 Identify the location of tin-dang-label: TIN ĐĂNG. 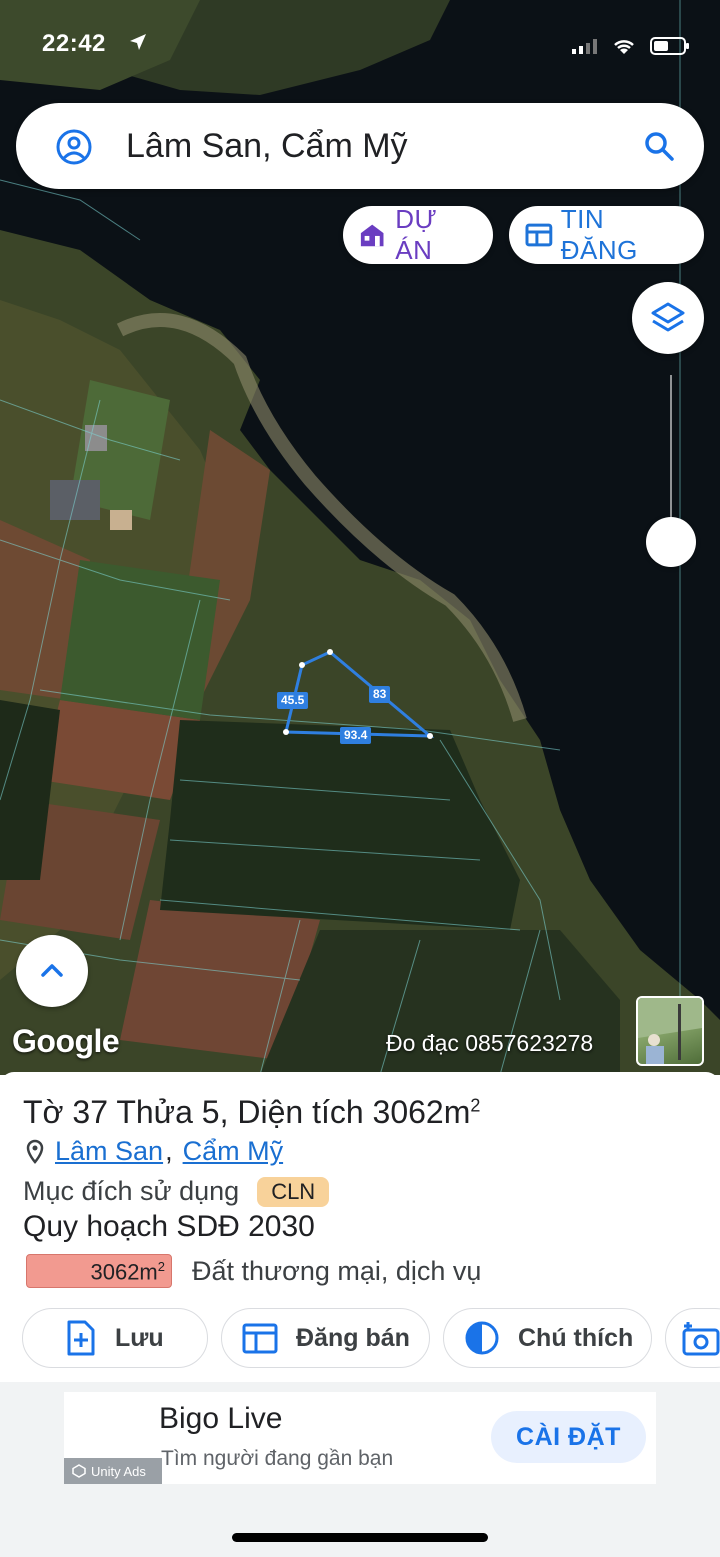
(599, 234).